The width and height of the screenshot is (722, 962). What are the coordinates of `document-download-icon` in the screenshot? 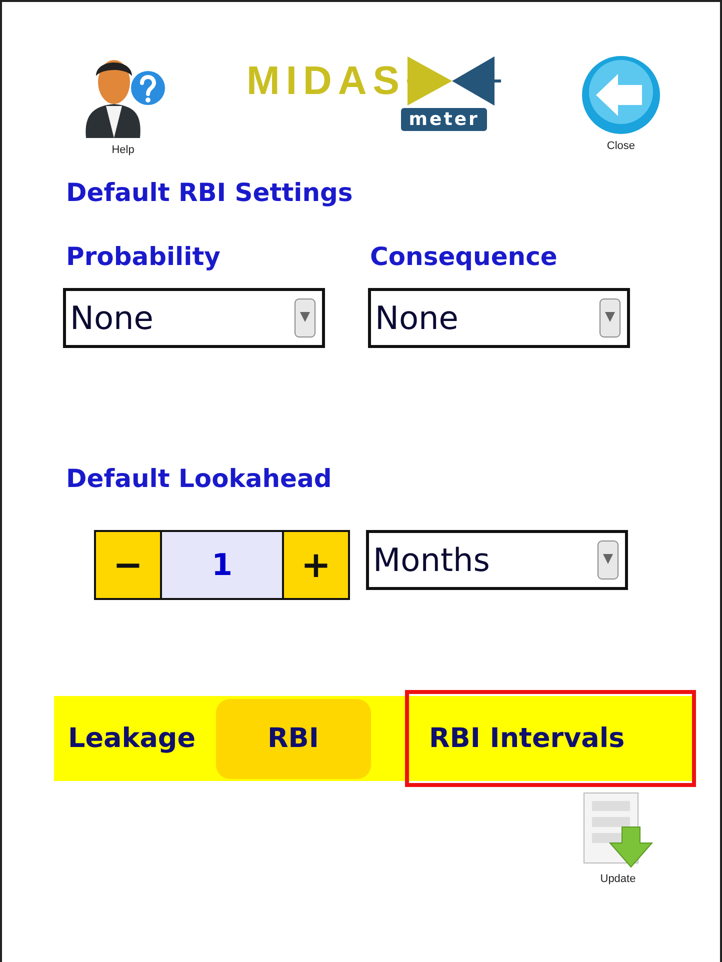 It's located at (618, 830).